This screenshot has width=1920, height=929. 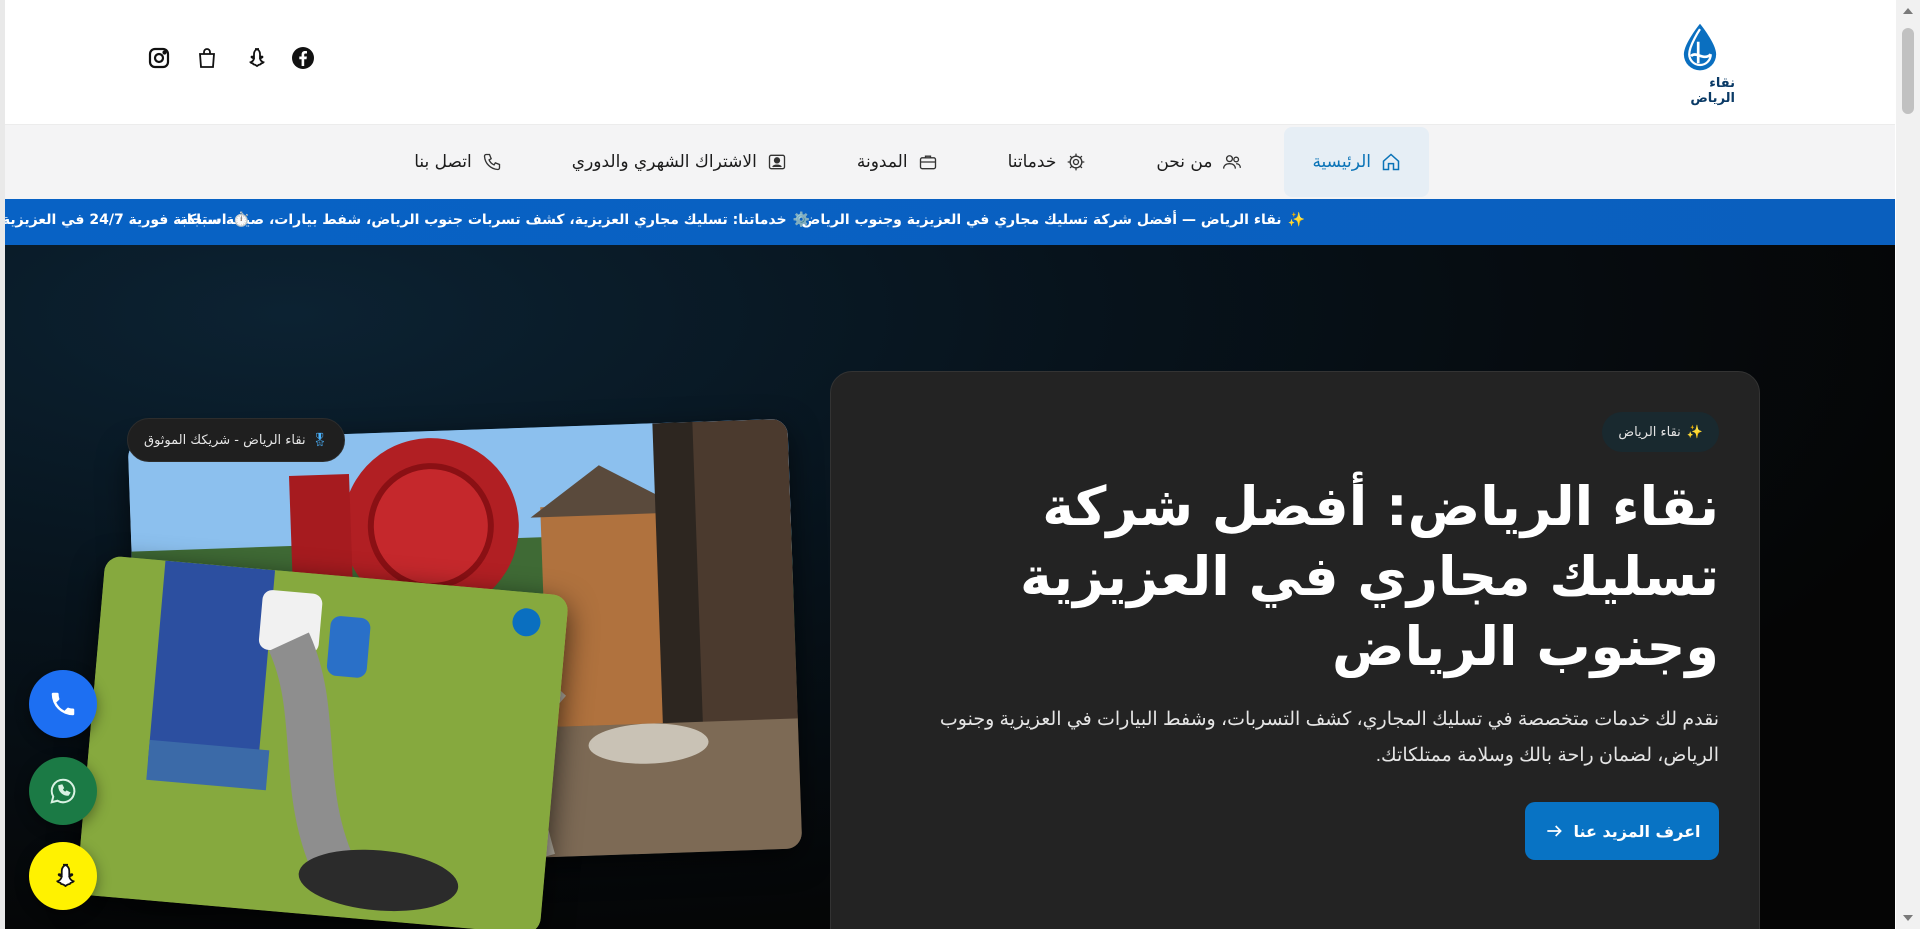 What do you see at coordinates (1637, 831) in the screenshot?
I see `cta-label: اعرف المزيد عنا` at bounding box center [1637, 831].